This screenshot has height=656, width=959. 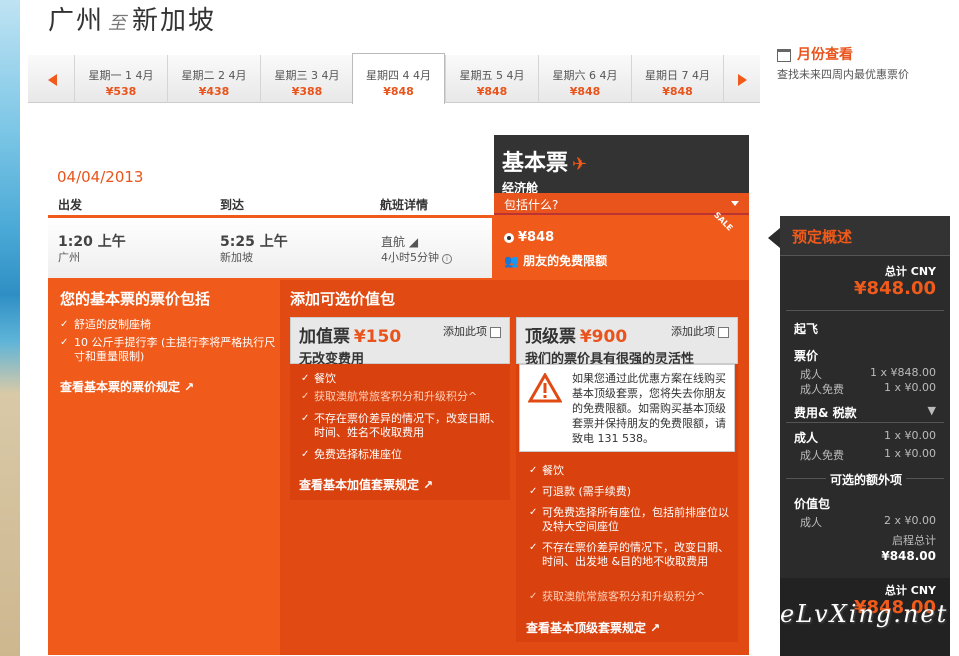 I want to click on radio-selected-icon, so click(x=509, y=237).